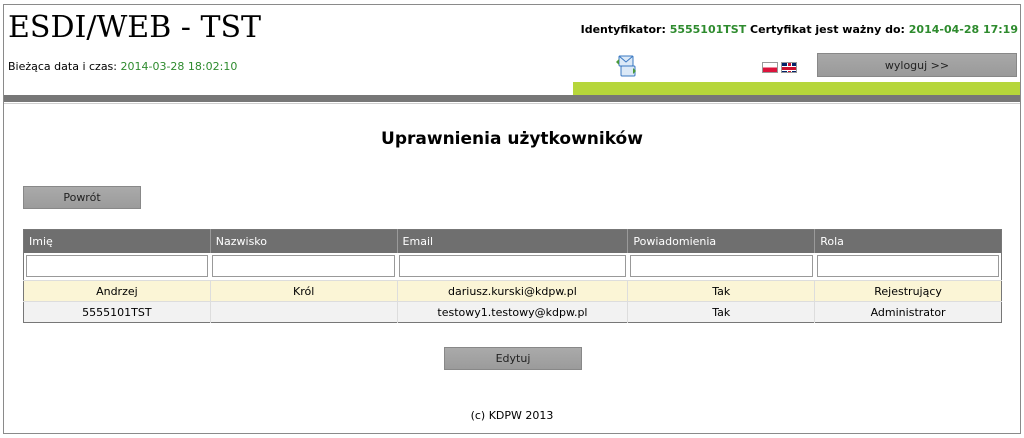 This screenshot has height=438, width=1024. Describe the element at coordinates (117, 241) in the screenshot. I see `column-header-first-name: Imię` at that location.